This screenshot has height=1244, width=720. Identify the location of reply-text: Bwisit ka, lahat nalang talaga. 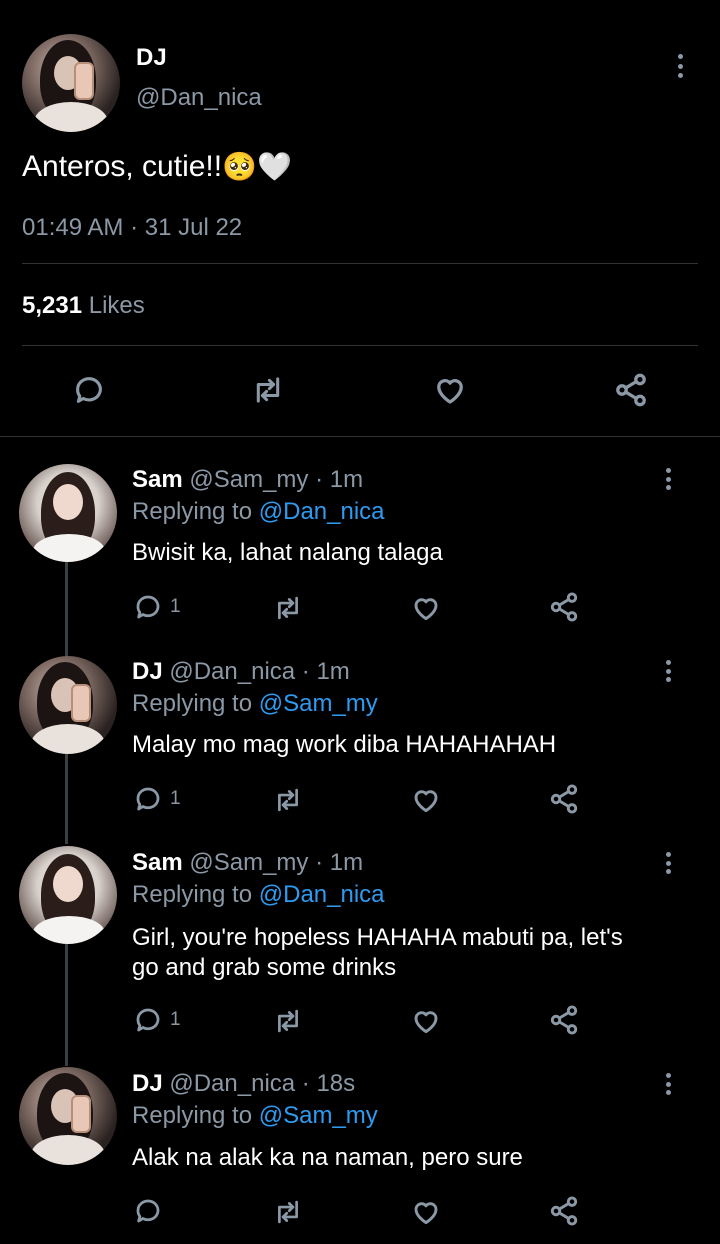
(287, 552).